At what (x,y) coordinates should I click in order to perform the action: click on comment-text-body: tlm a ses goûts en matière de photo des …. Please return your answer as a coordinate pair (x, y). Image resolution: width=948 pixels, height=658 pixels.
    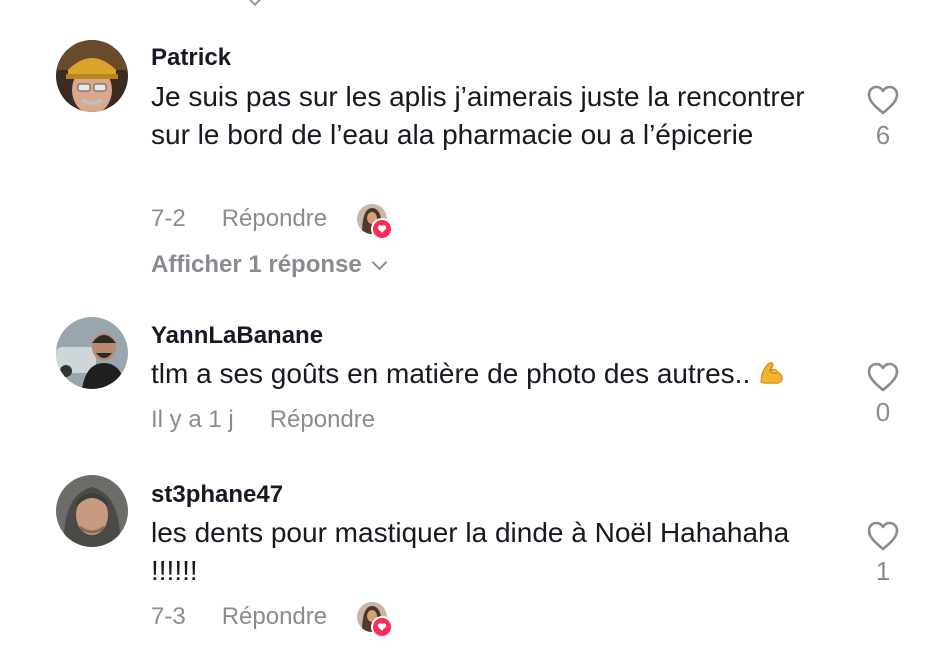
    Looking at the image, I should click on (451, 373).